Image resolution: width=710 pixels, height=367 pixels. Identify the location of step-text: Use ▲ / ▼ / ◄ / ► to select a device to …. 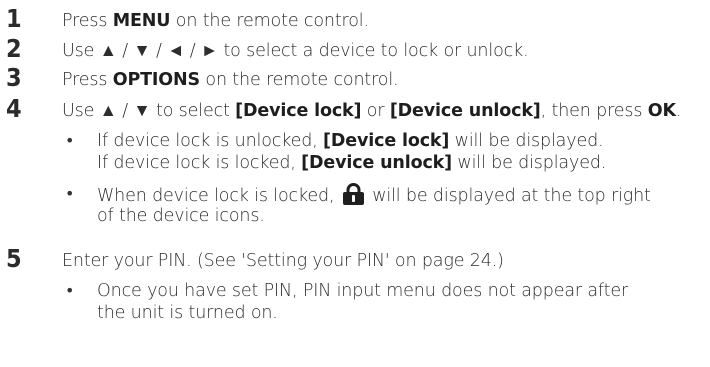
(295, 51).